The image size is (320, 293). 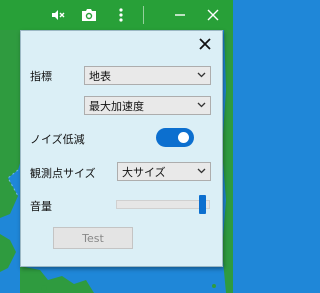 I want to click on metric-sub-select-value: 最大加速度, so click(x=116, y=106).